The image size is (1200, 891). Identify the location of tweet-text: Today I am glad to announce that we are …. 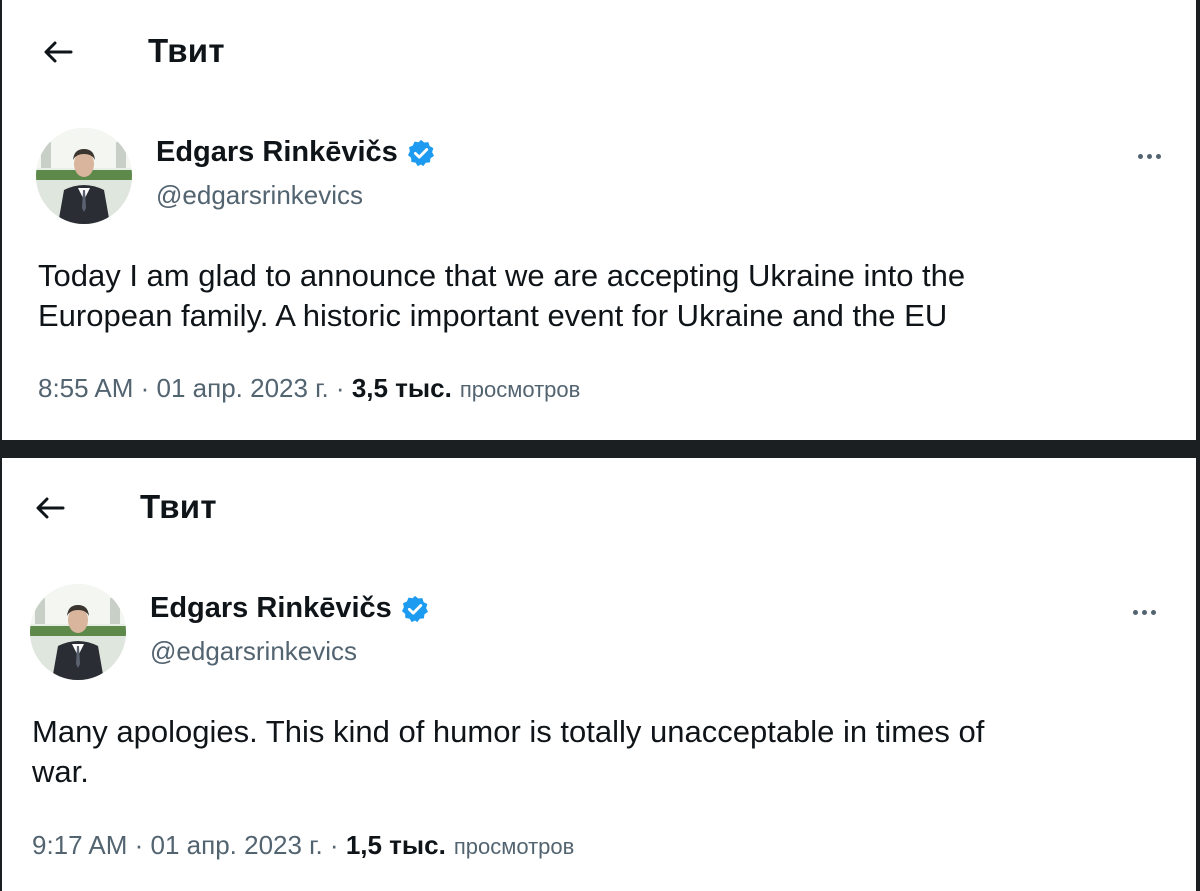
(502, 295).